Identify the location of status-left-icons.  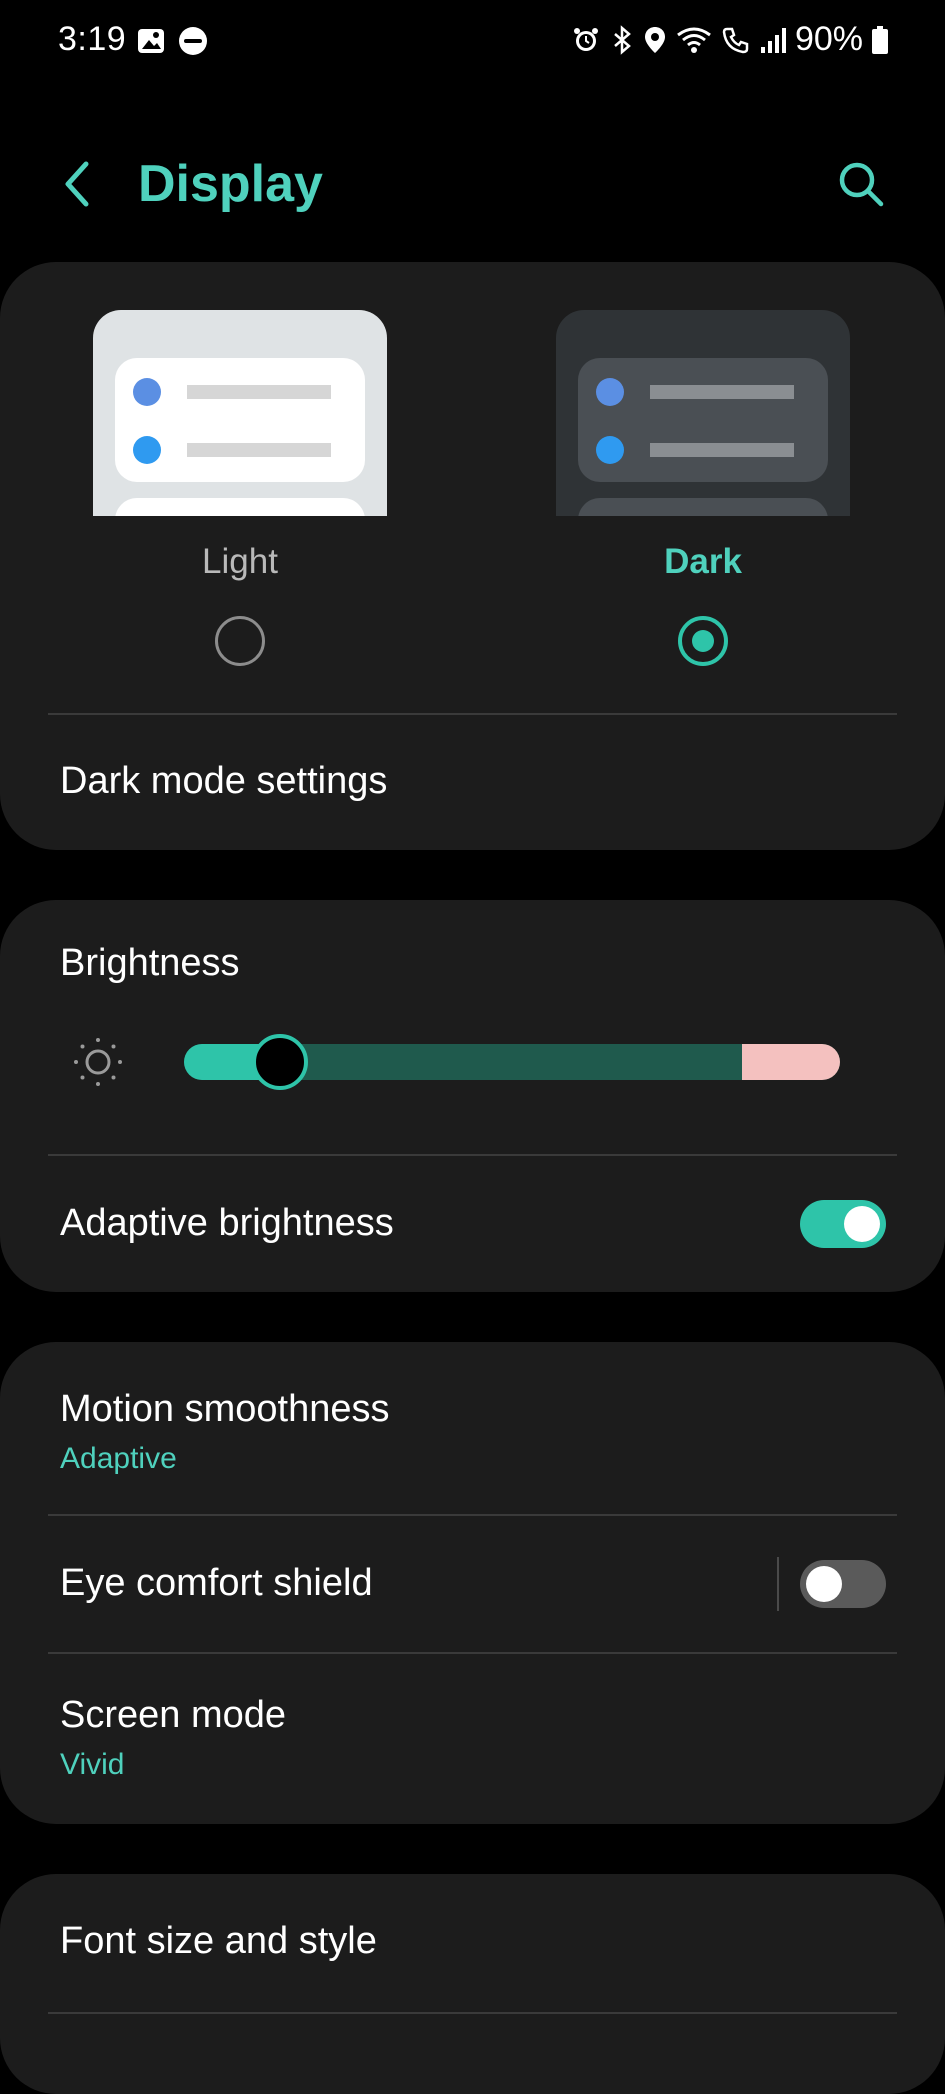
(173, 43).